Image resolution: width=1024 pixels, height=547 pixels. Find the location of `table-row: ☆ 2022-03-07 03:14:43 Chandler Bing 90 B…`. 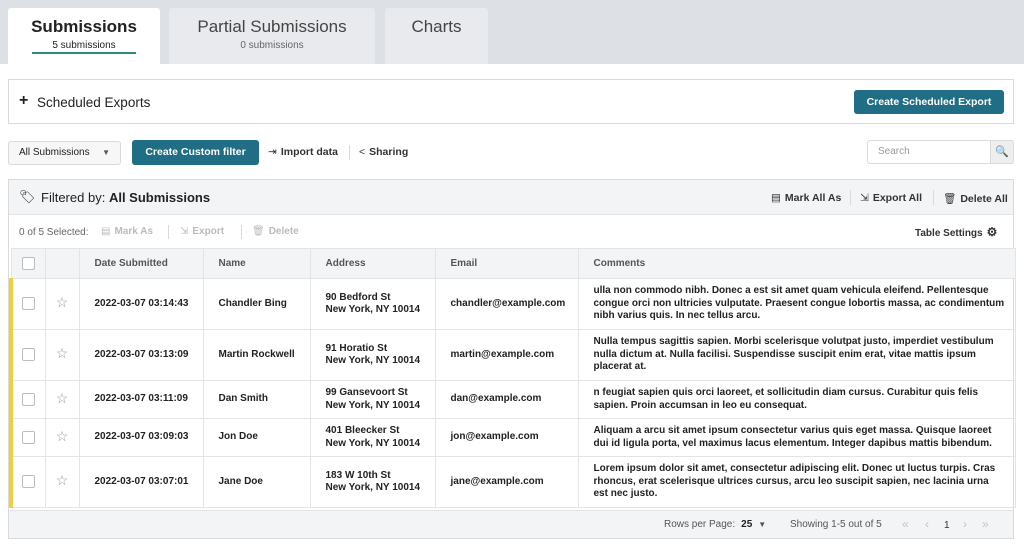

table-row: ☆ 2022-03-07 03:14:43 Chandler Bing 90 B… is located at coordinates (512, 304).